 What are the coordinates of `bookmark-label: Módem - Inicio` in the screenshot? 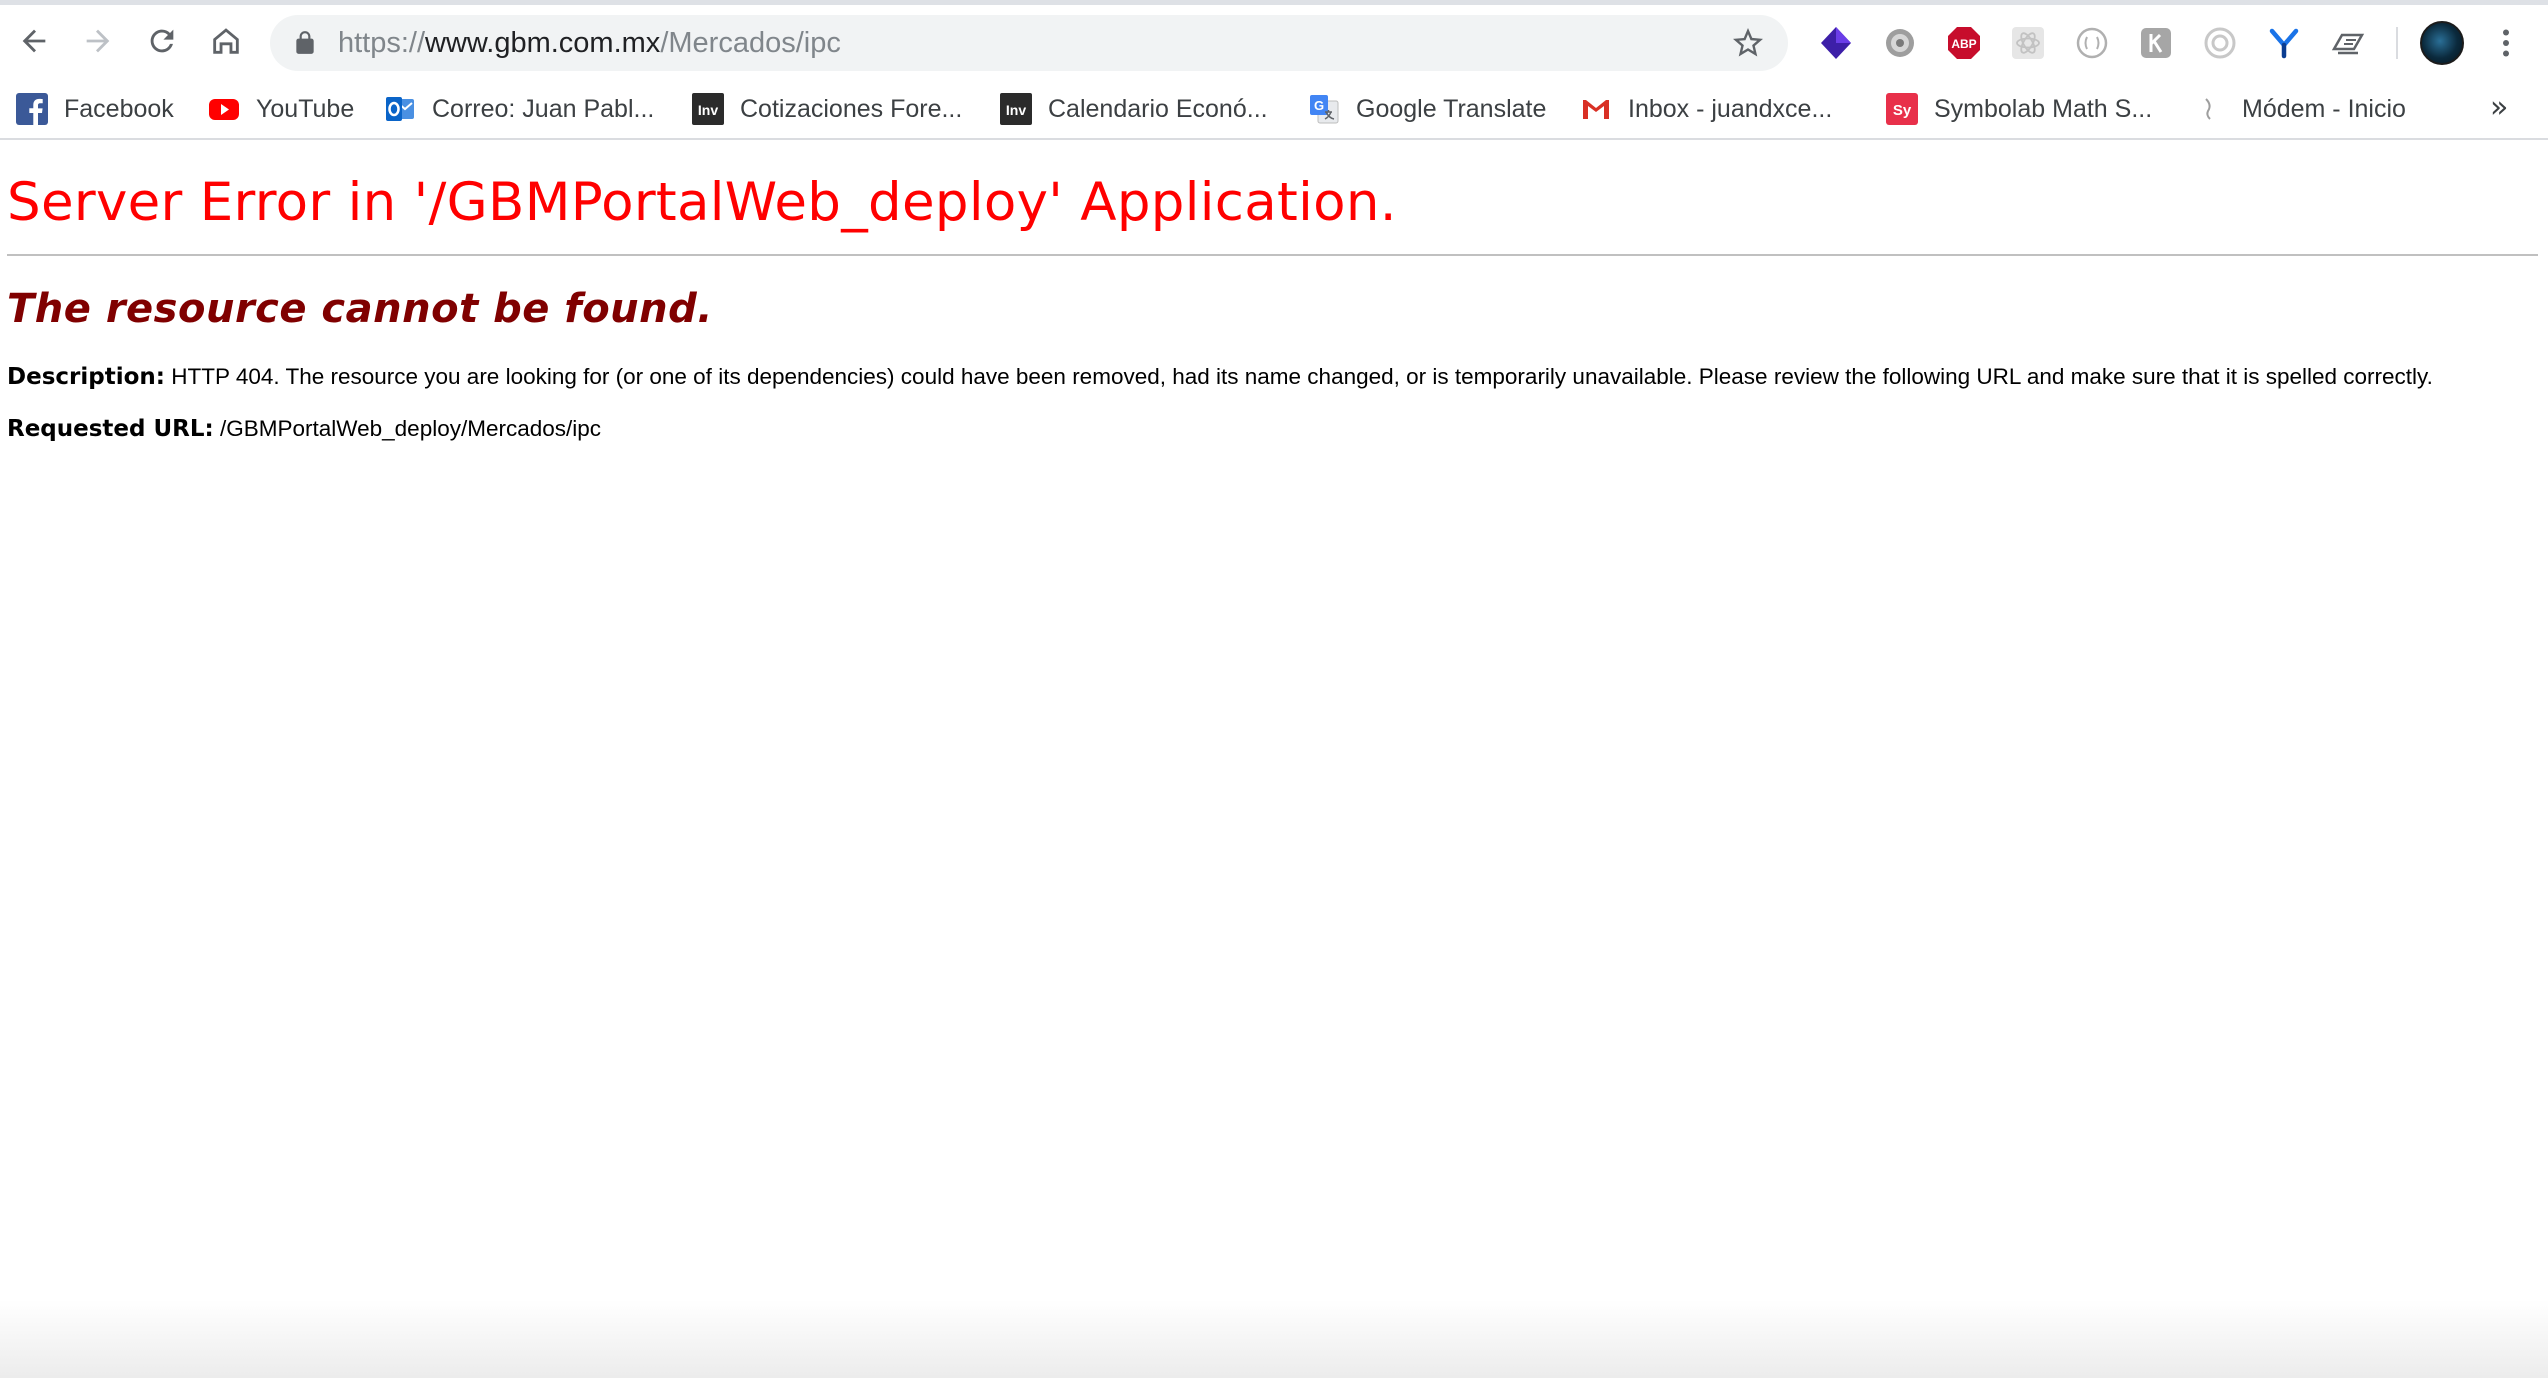 It's located at (2324, 108).